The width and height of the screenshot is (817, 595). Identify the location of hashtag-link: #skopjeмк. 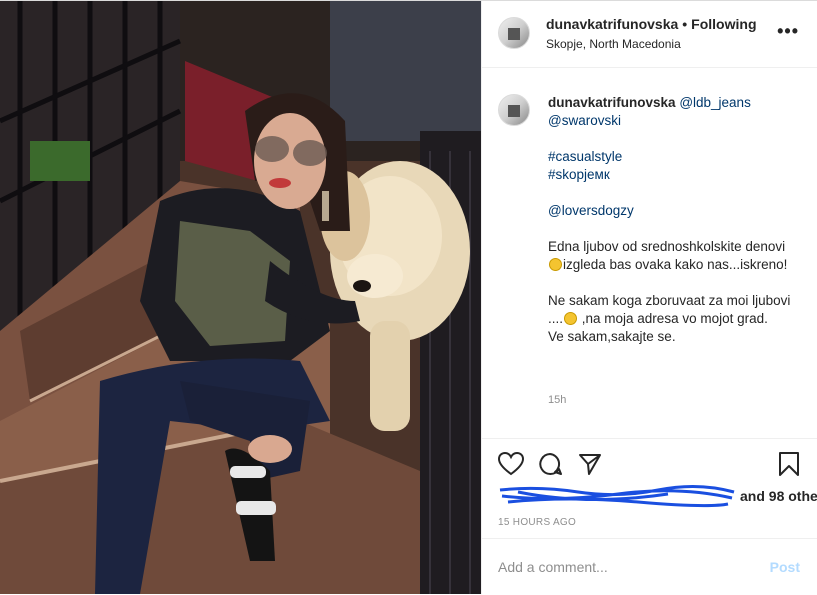
(579, 174).